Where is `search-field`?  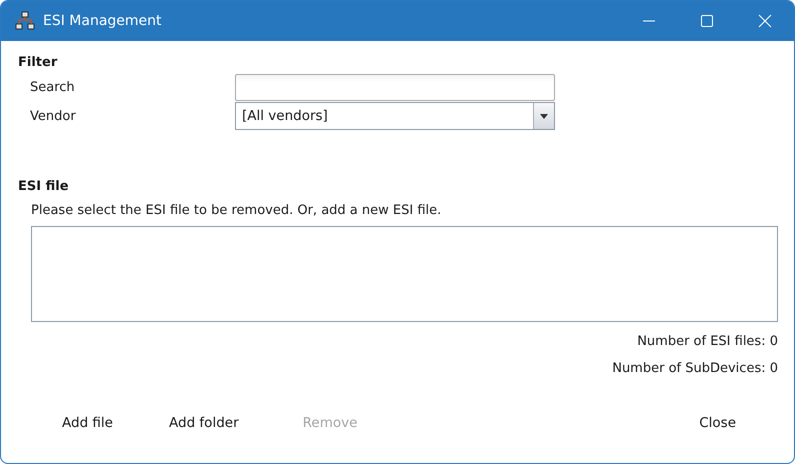 search-field is located at coordinates (395, 87).